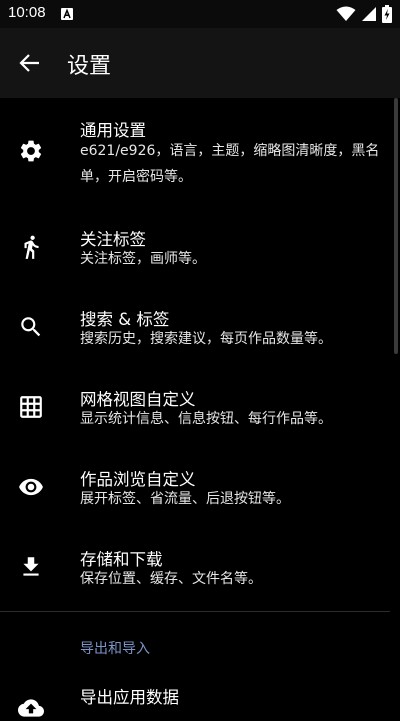 This screenshot has width=400, height=721. I want to click on setting-subtitle: 展开标签、省流量、后退按钮等。, so click(185, 499).